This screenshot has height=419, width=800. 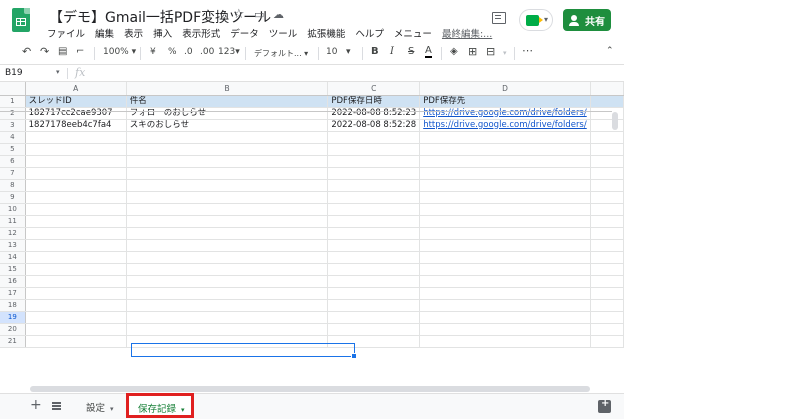 I want to click on row-header: 14, so click(x=13, y=257).